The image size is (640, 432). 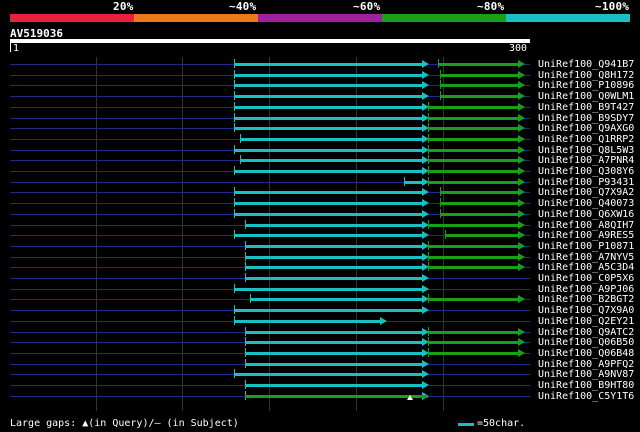 I want to click on hit-row: UniRef100_A8QIH7, so click(x=320, y=225).